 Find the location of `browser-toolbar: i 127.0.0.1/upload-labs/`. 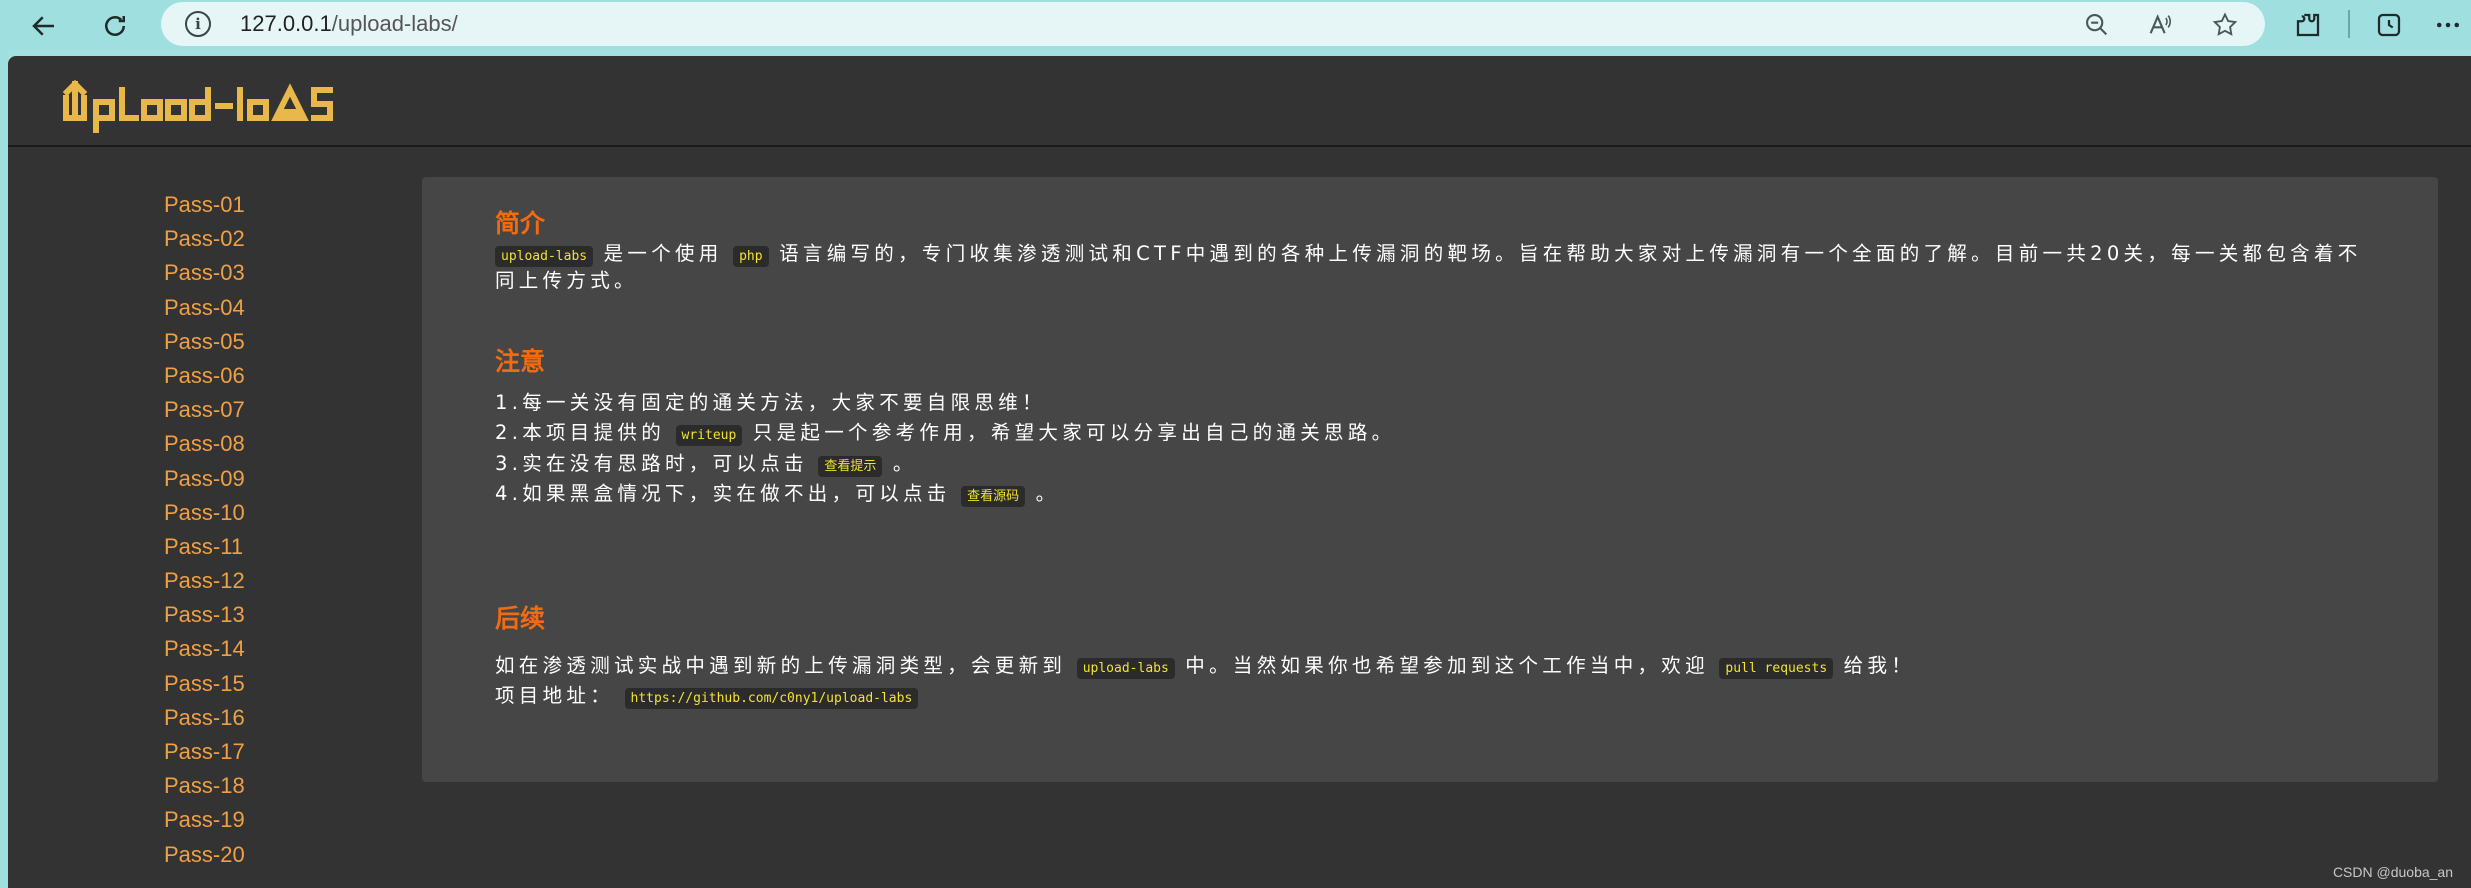

browser-toolbar: i 127.0.0.1/upload-labs/ is located at coordinates (1235, 25).